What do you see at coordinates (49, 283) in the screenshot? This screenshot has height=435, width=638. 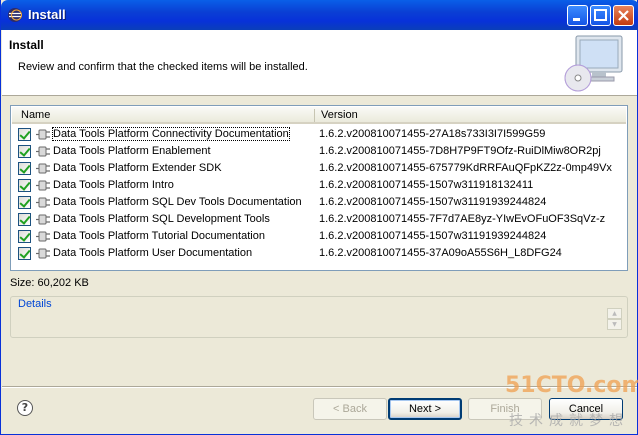 I see `size-label: Size: 60,202 KB` at bounding box center [49, 283].